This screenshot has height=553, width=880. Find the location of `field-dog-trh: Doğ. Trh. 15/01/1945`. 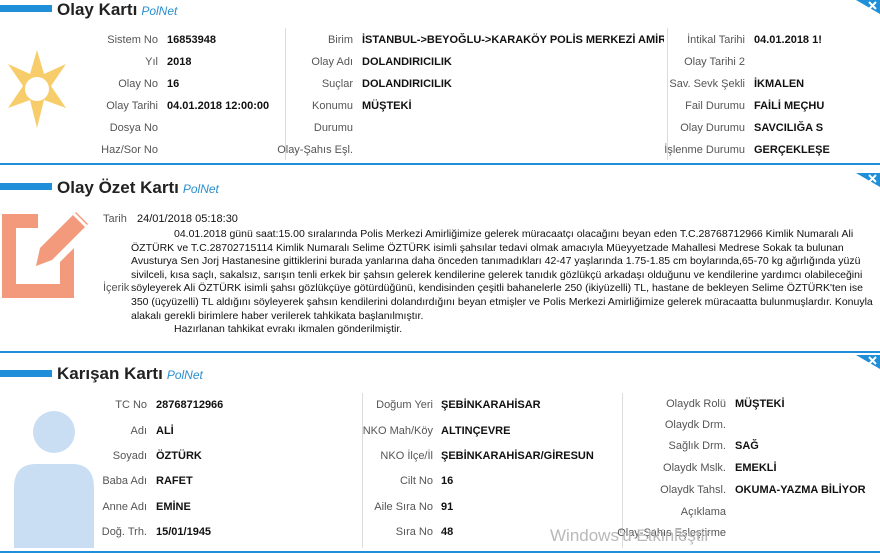

field-dog-trh: Doğ. Trh. 15/01/1945 is located at coordinates (181, 532).